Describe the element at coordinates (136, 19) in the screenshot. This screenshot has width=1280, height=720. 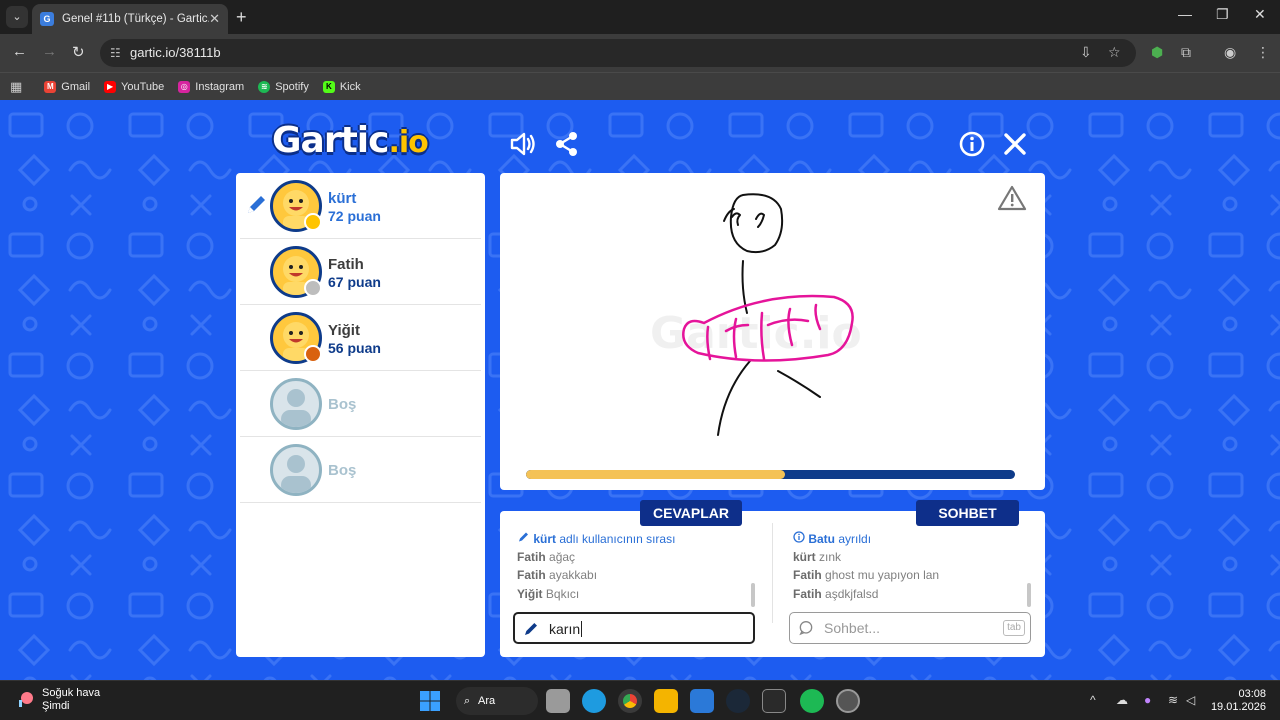
I see `tab-title: Genel #11b (Türkçe) - Gartic.io` at that location.